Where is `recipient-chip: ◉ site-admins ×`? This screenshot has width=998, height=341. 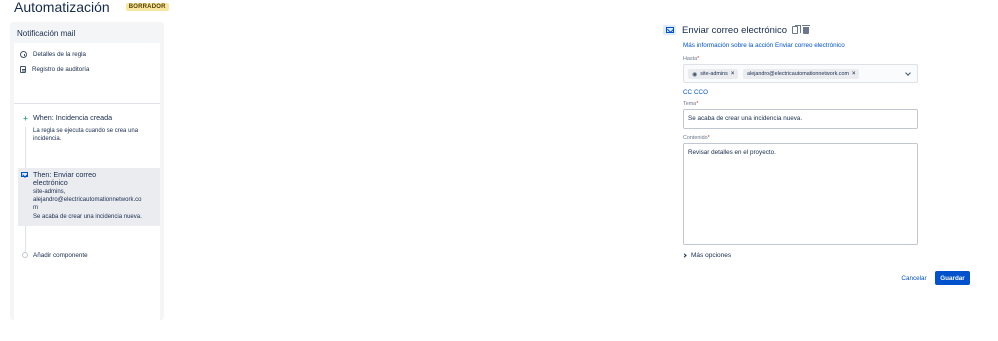 recipient-chip: ◉ site-admins × is located at coordinates (713, 74).